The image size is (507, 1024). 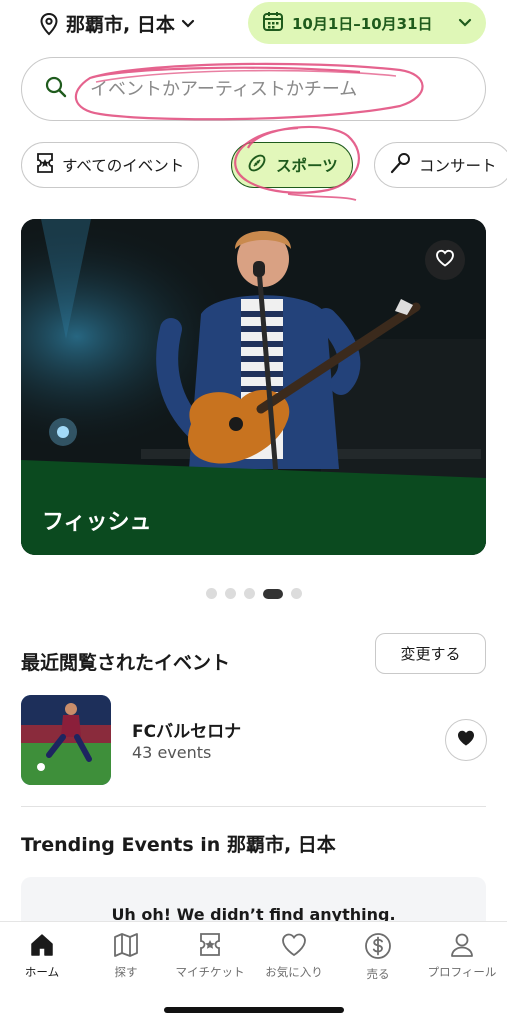 What do you see at coordinates (126, 972) in the screenshot?
I see `tab-label: 探す` at bounding box center [126, 972].